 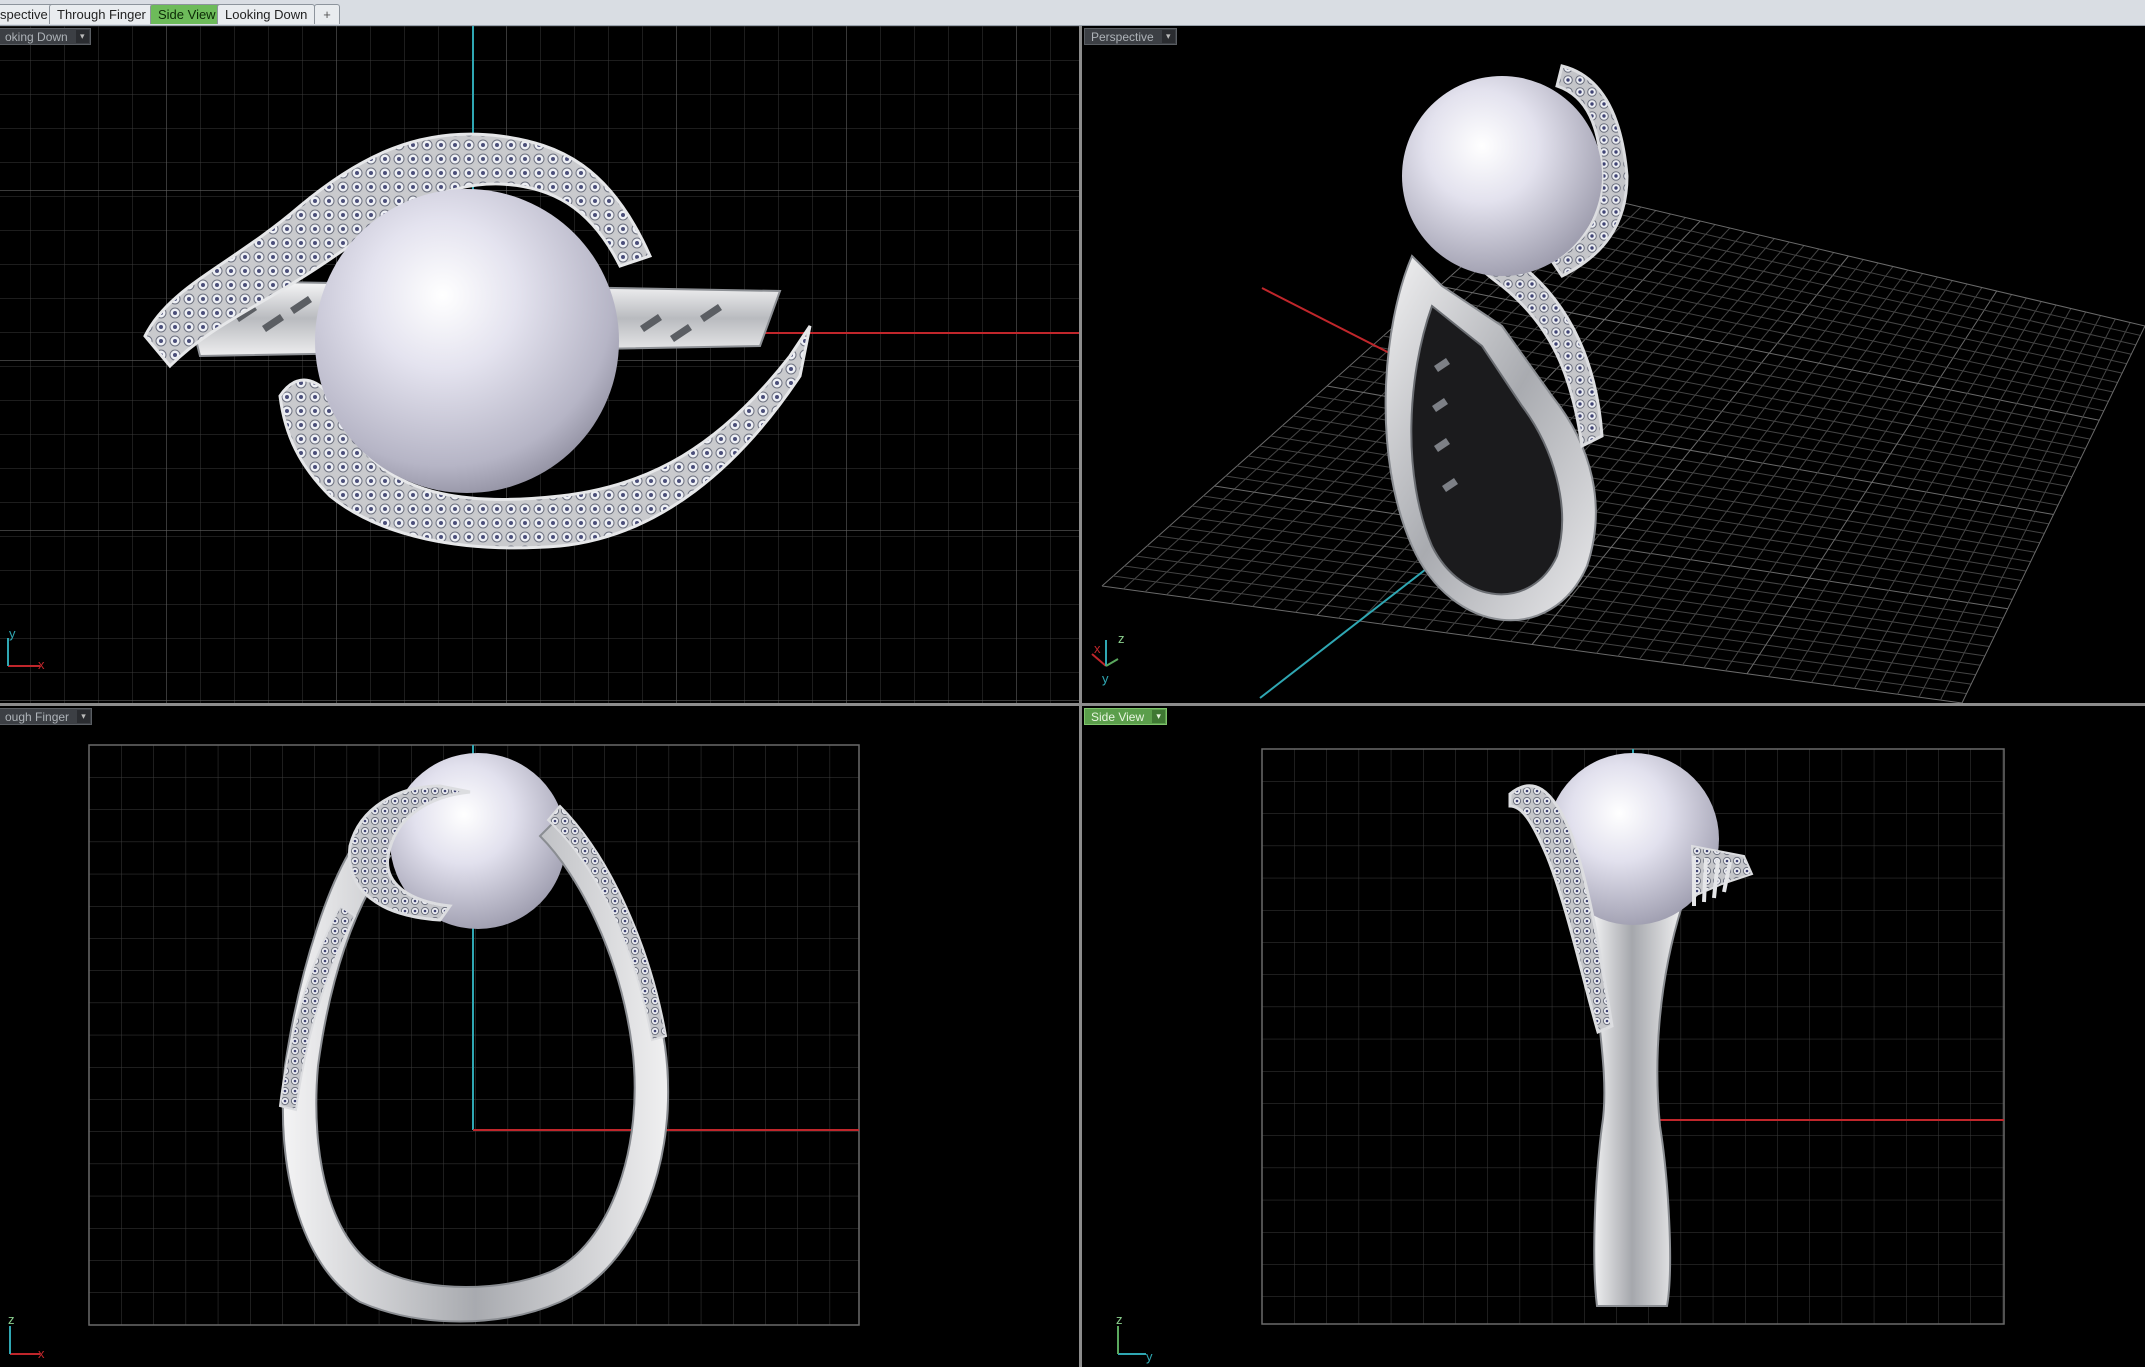 I want to click on viewport-title-side-view: Side View ▾, so click(x=1126, y=716).